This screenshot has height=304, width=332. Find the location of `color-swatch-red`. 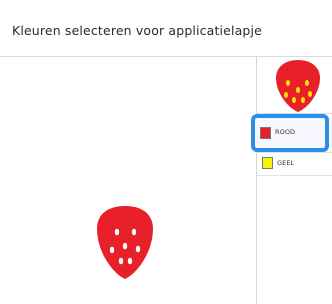

color-swatch-red is located at coordinates (265, 133).